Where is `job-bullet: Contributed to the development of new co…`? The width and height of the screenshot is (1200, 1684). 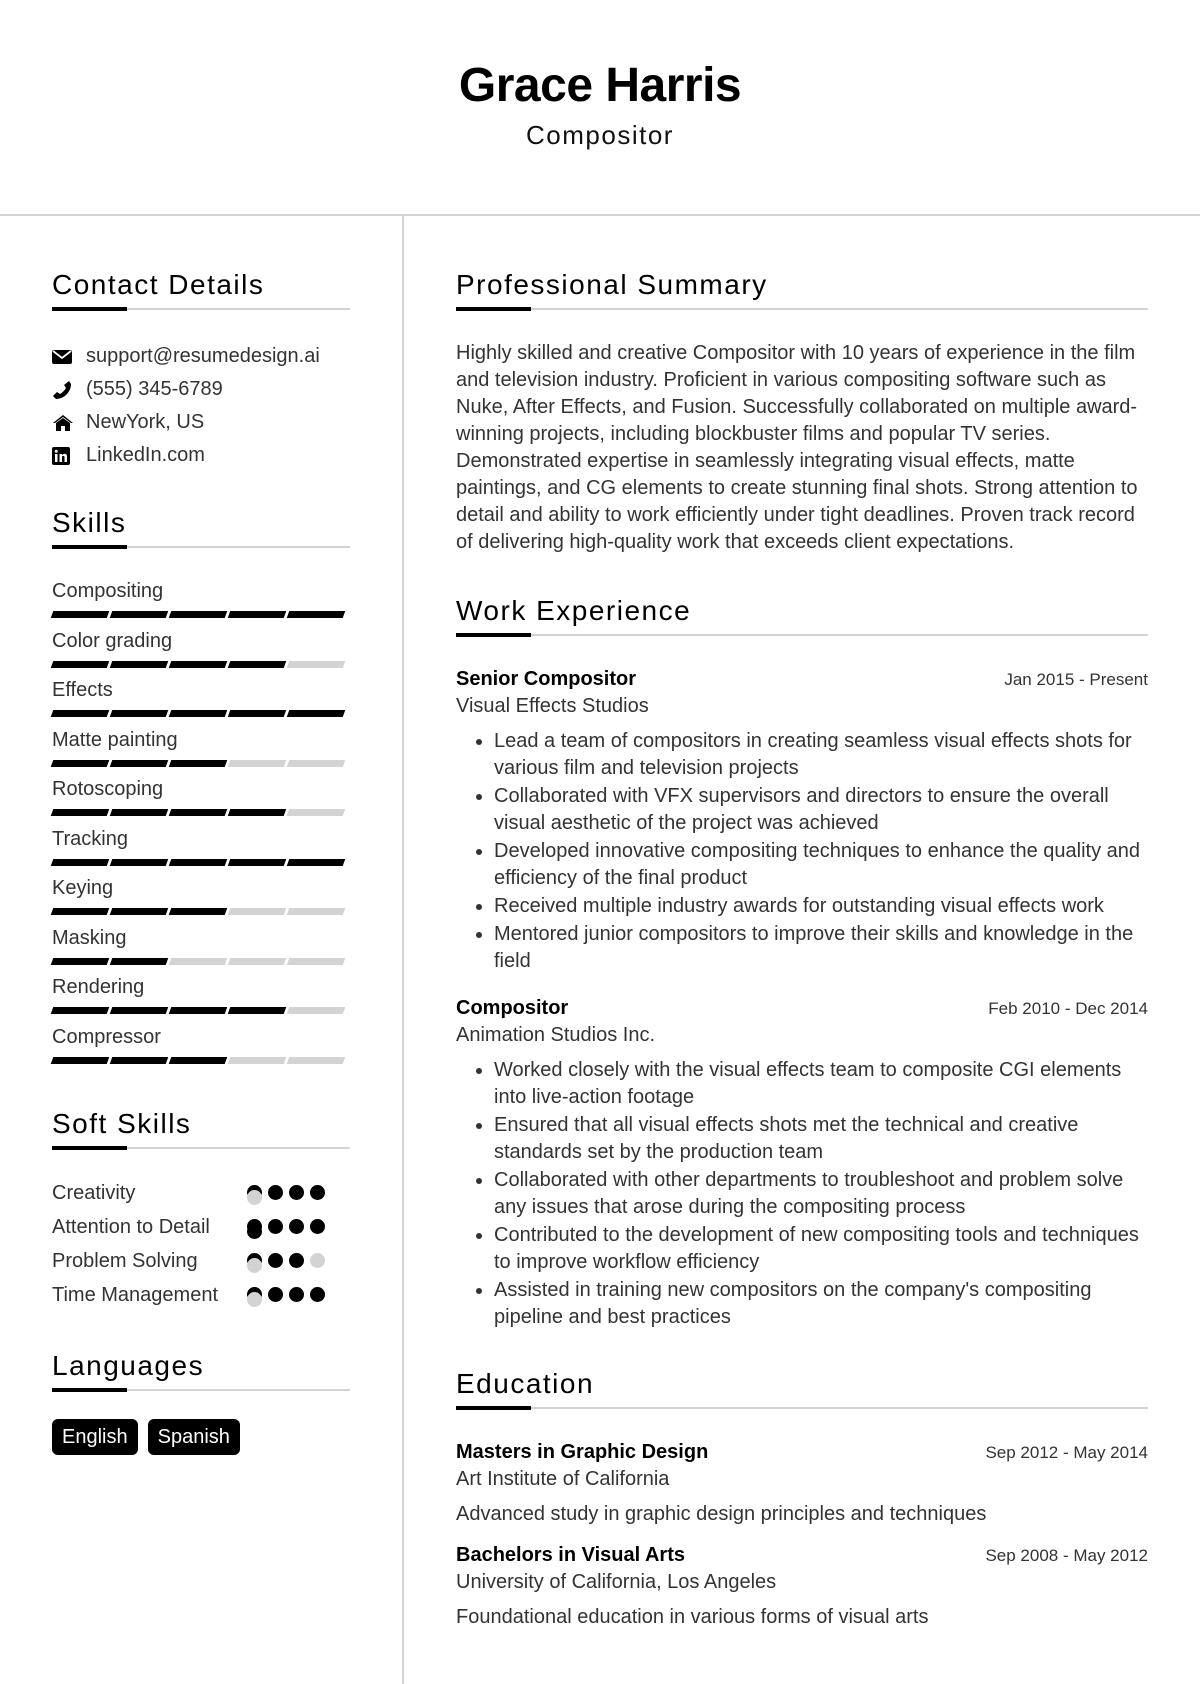
job-bullet: Contributed to the development of new co… is located at coordinates (821, 1249).